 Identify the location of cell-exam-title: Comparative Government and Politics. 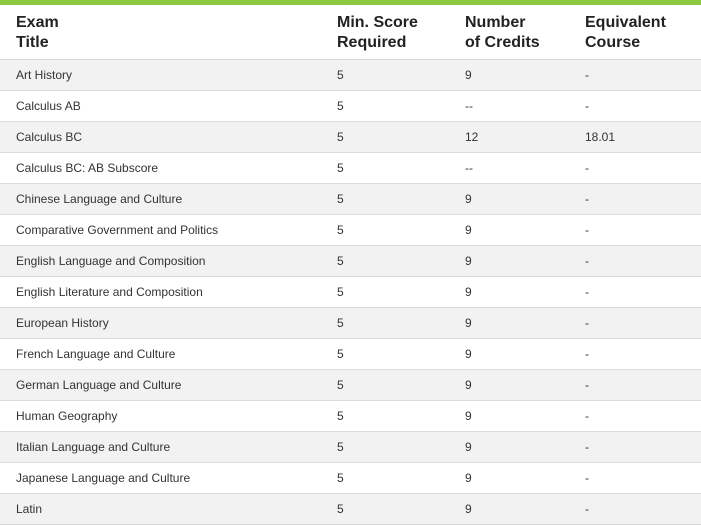
(160, 230).